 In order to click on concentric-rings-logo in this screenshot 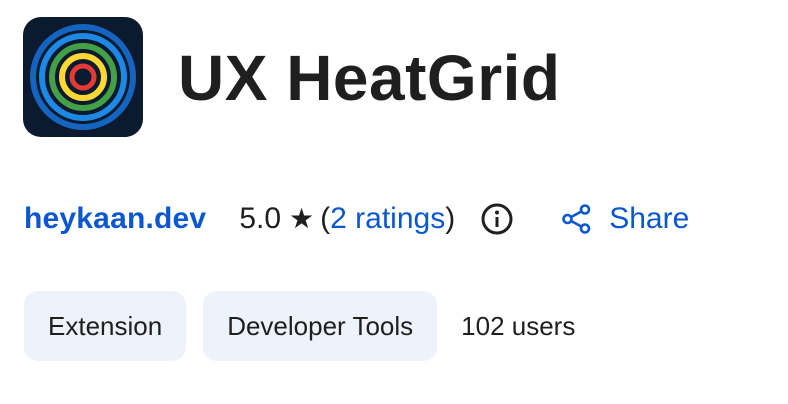, I will do `click(83, 77)`.